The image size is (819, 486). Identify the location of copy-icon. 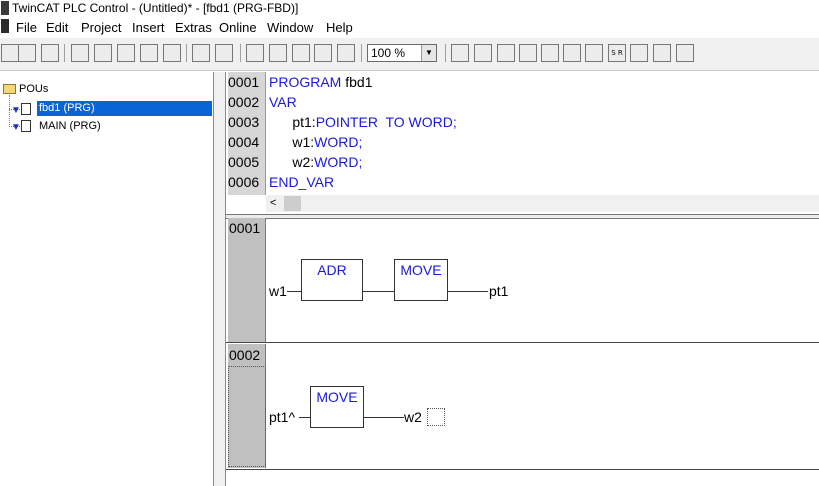
(224, 53).